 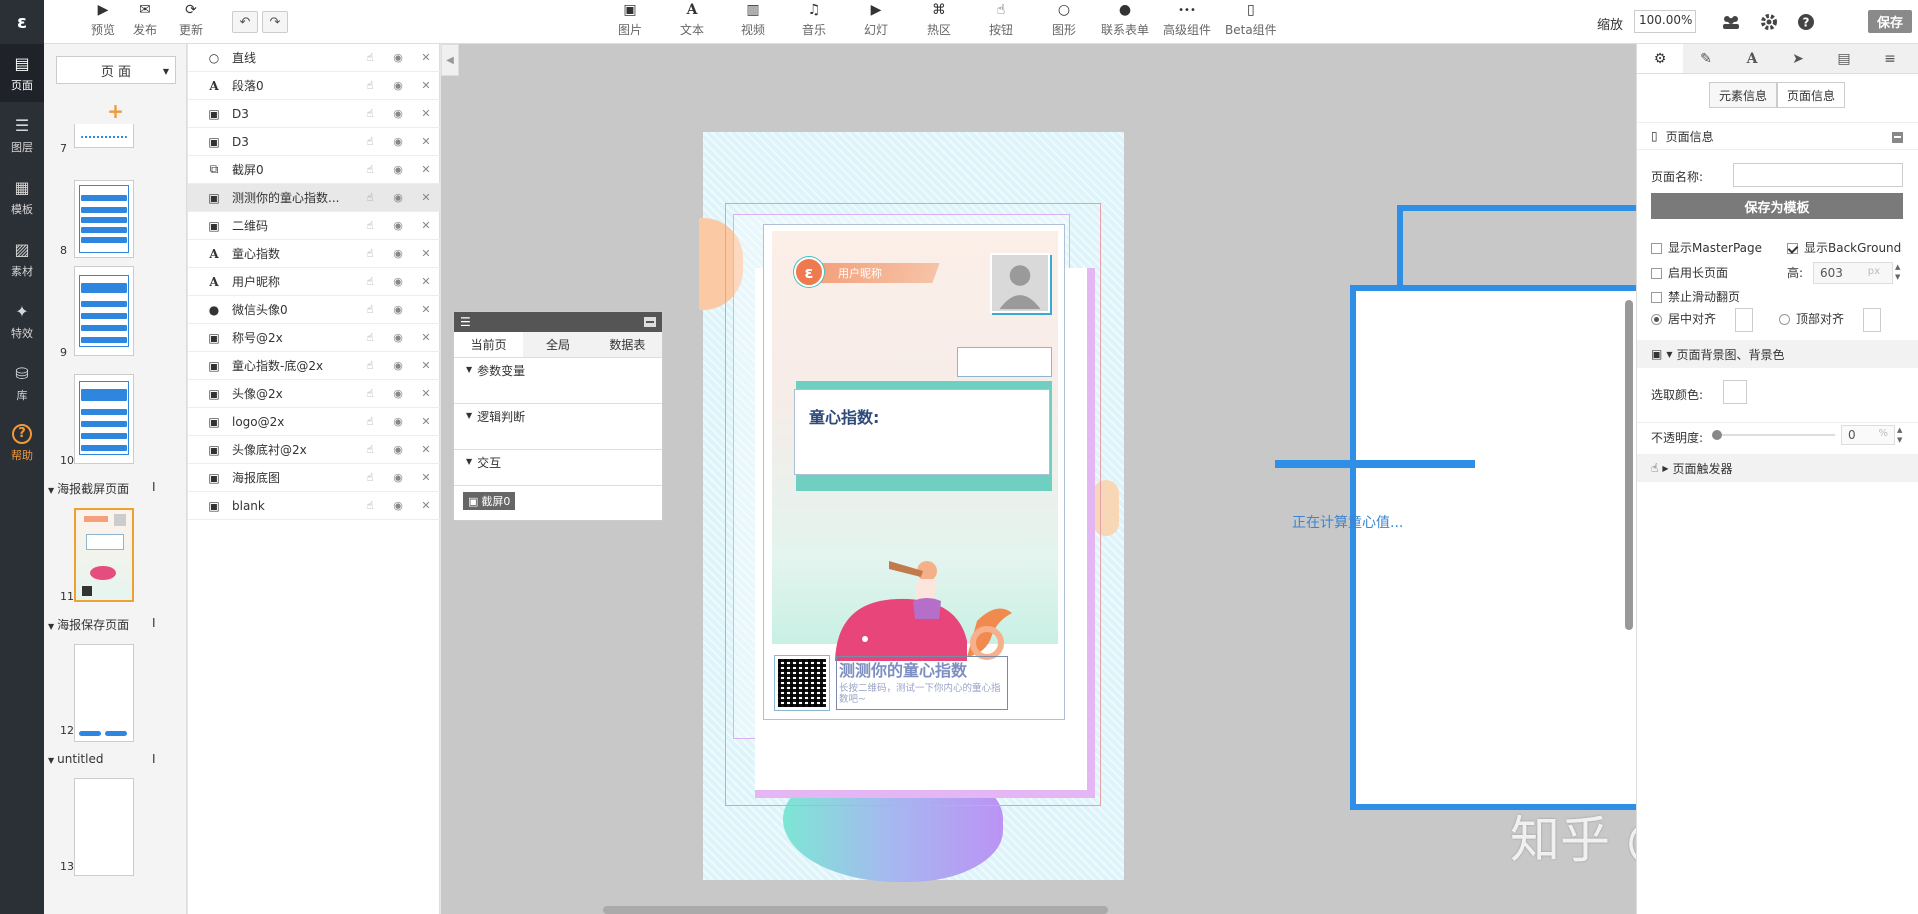 I want to click on collapse-panel-button: ◀, so click(x=450, y=60).